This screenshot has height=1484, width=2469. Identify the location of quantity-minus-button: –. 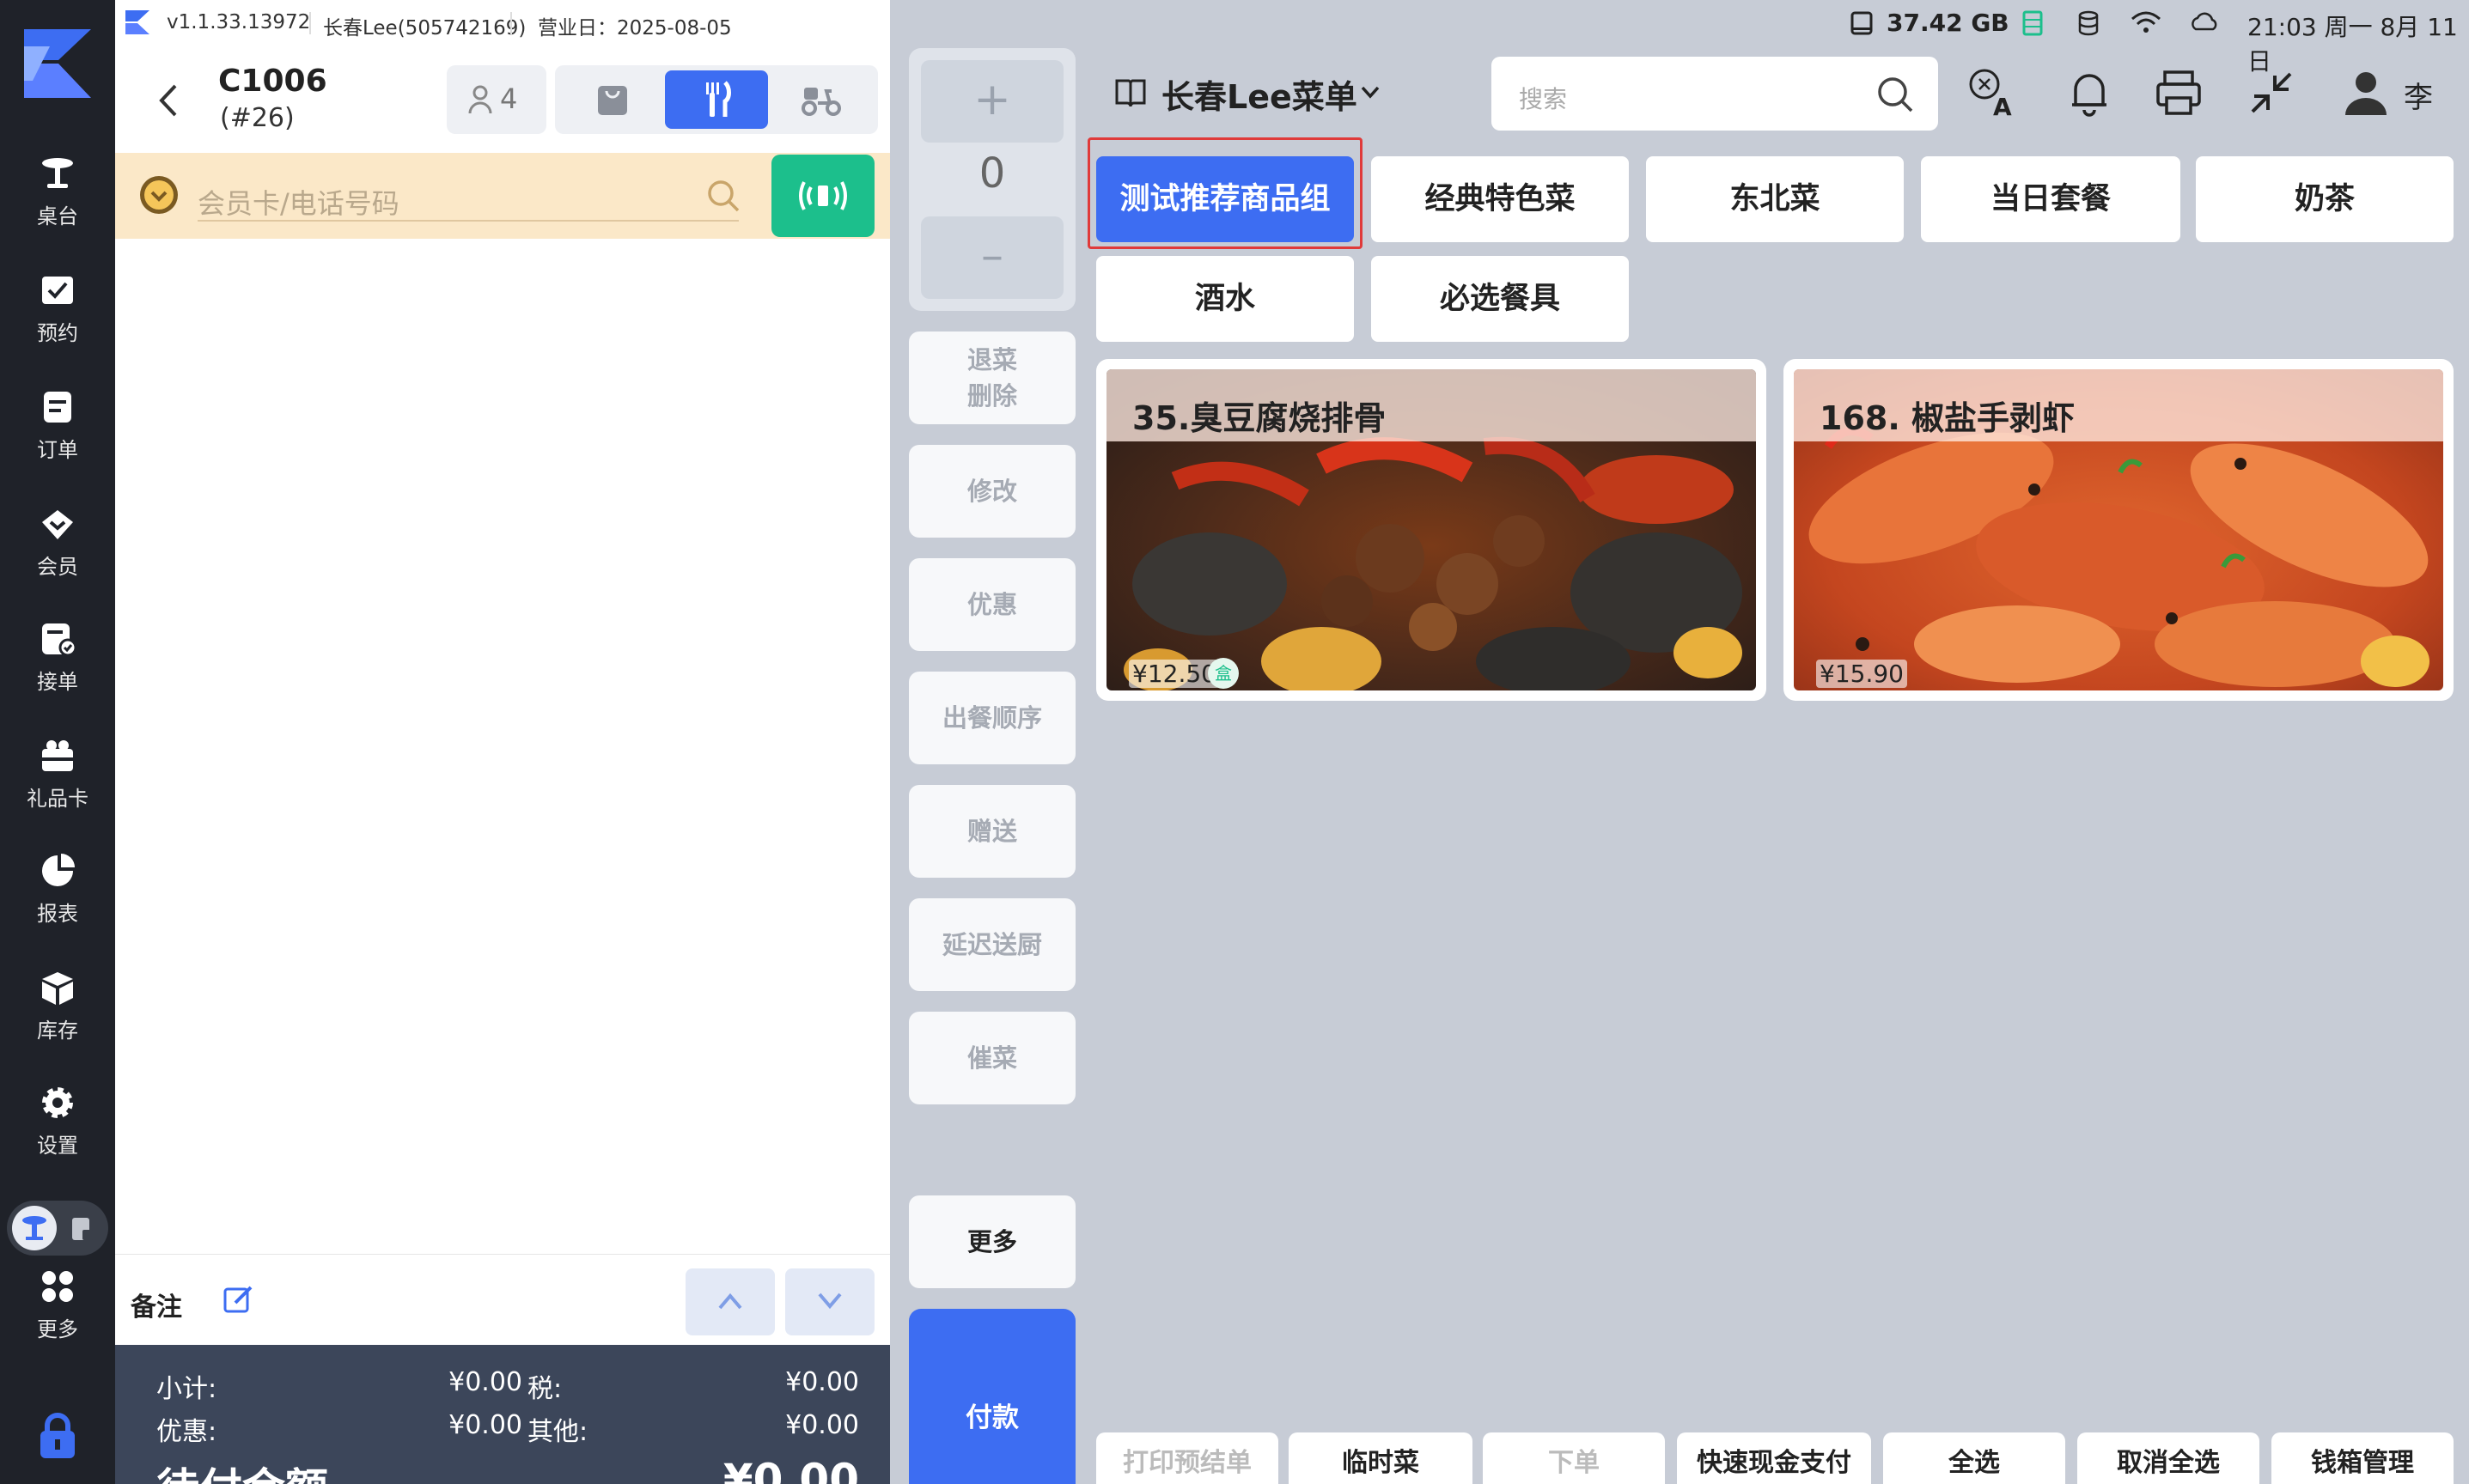
(992, 257).